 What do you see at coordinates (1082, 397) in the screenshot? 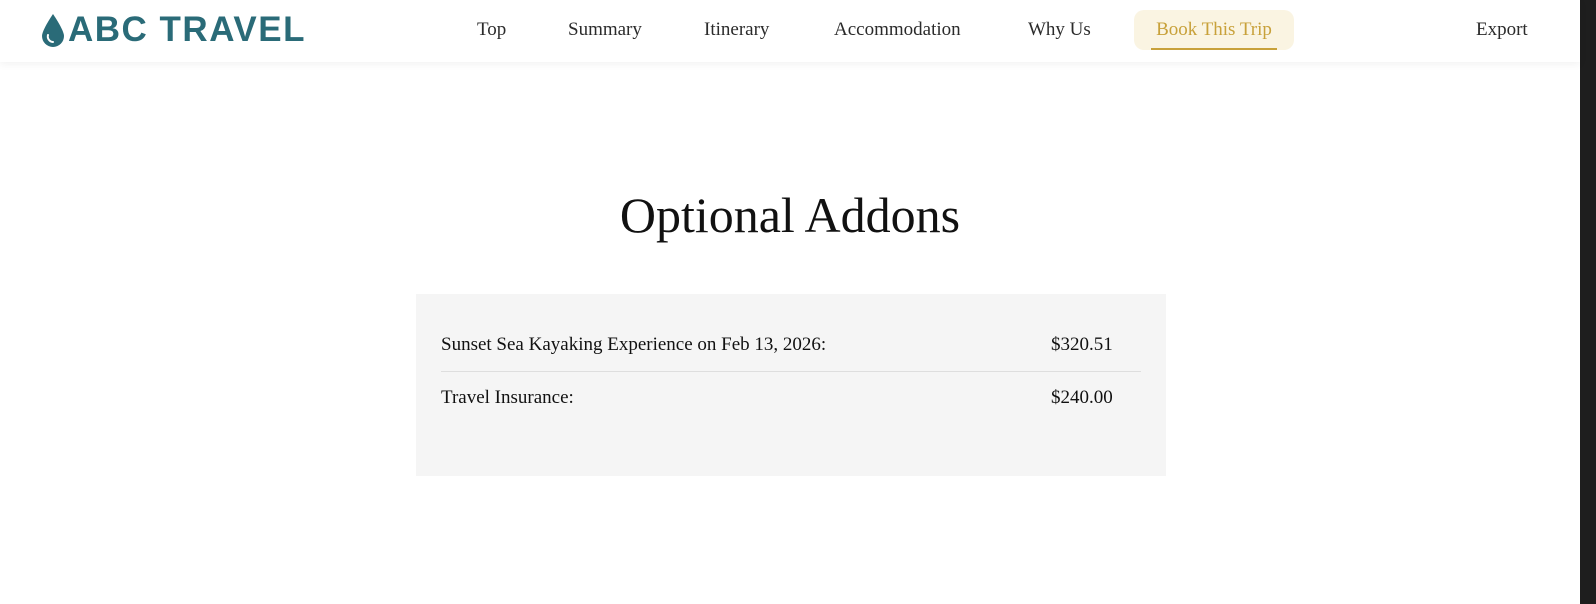
I see `addon-price: $240.00` at bounding box center [1082, 397].